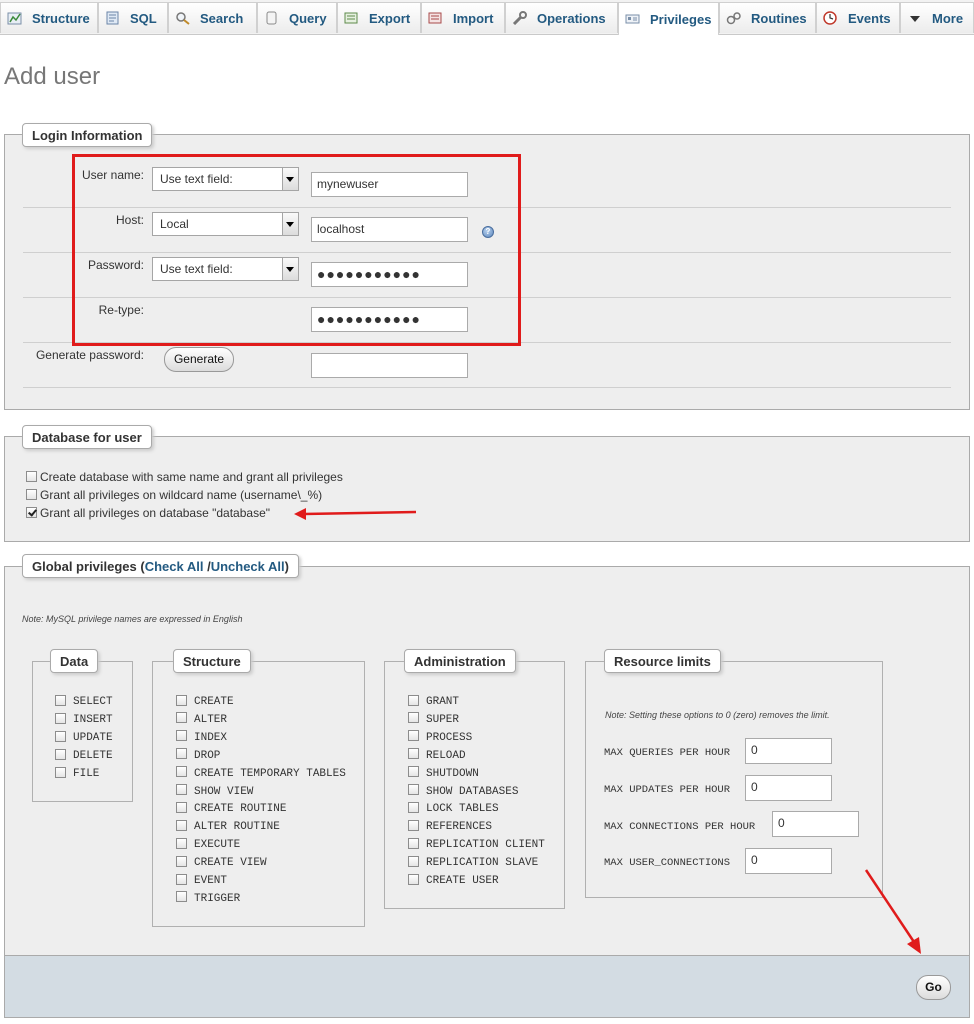 This screenshot has width=974, height=1024. What do you see at coordinates (937, 17) in the screenshot?
I see `tab-more: More` at bounding box center [937, 17].